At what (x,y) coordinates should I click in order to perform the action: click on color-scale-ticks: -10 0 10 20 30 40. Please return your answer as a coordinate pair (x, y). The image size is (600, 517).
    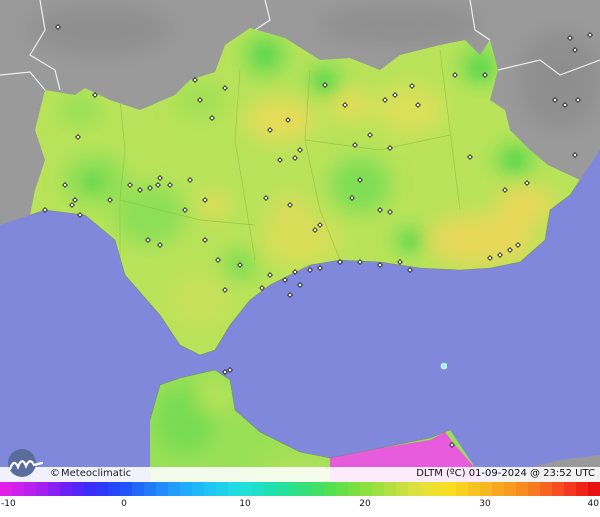
    Looking at the image, I should click on (300, 506).